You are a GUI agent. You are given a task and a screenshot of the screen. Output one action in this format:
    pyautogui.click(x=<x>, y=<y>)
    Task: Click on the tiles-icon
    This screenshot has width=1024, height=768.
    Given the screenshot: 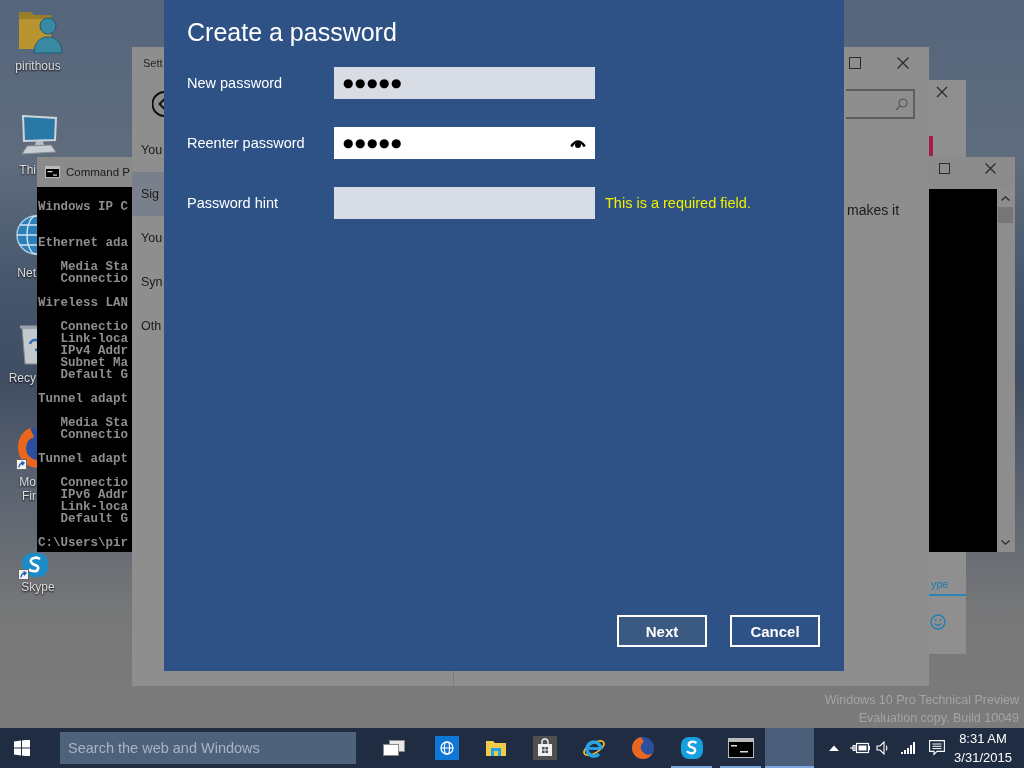 What is the action you would take?
    pyautogui.click(x=22, y=748)
    